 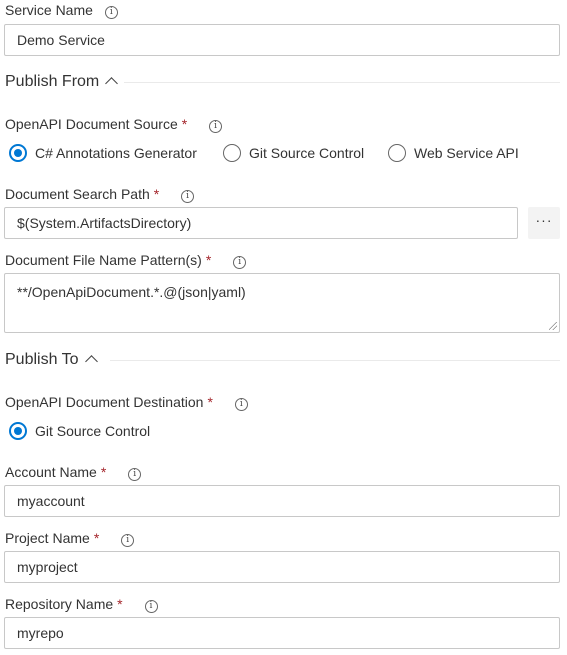 I want to click on project-name-label-text: Project Name, so click(x=47, y=538).